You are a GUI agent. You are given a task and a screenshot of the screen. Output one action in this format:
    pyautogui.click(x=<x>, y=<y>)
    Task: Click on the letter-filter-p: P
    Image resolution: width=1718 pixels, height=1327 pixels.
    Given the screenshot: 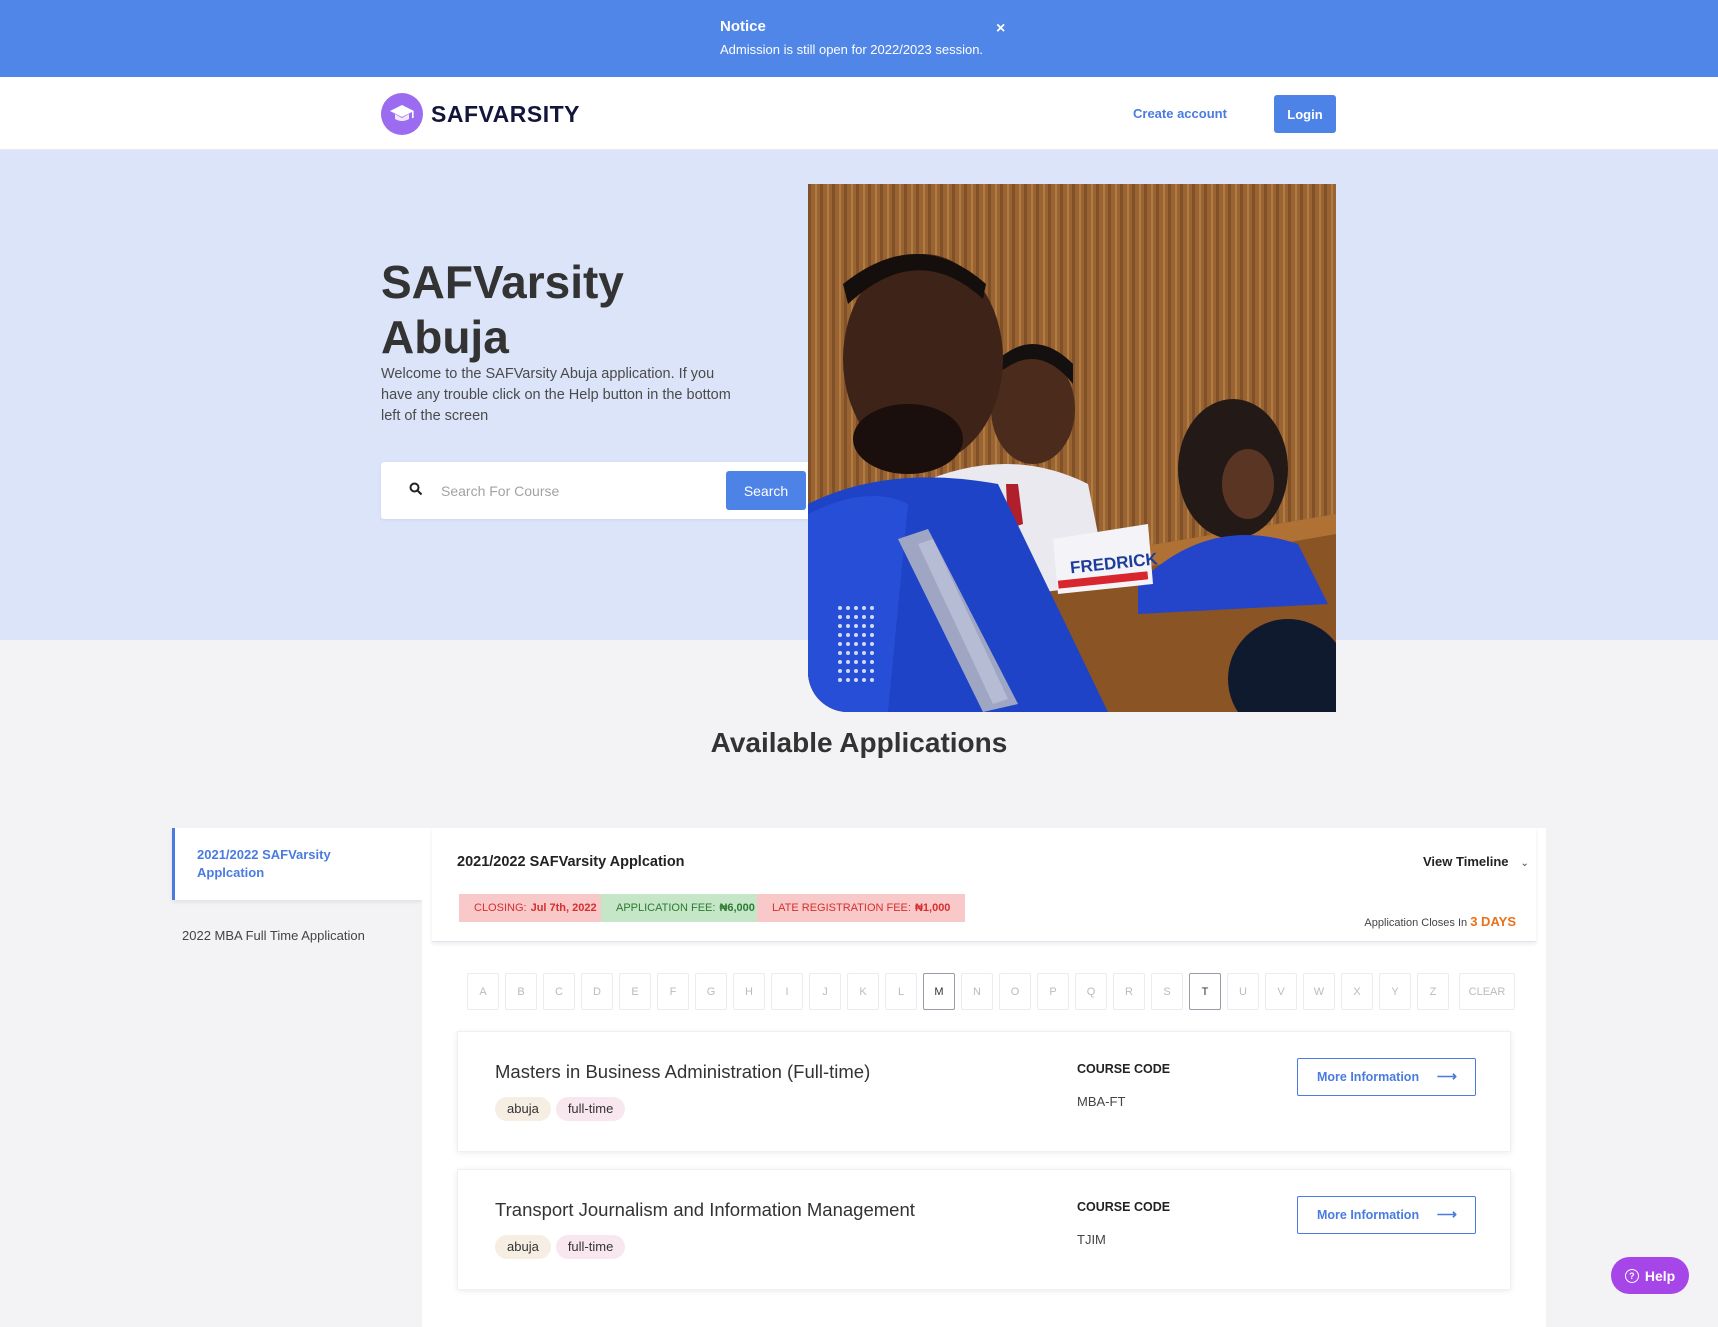 What is the action you would take?
    pyautogui.click(x=1053, y=991)
    